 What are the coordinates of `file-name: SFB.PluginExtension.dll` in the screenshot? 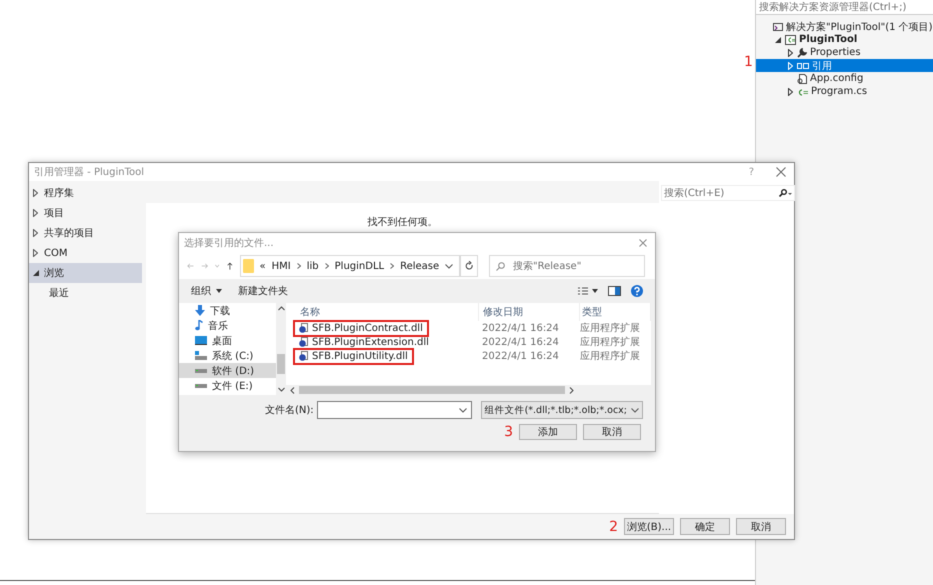 It's located at (364, 342).